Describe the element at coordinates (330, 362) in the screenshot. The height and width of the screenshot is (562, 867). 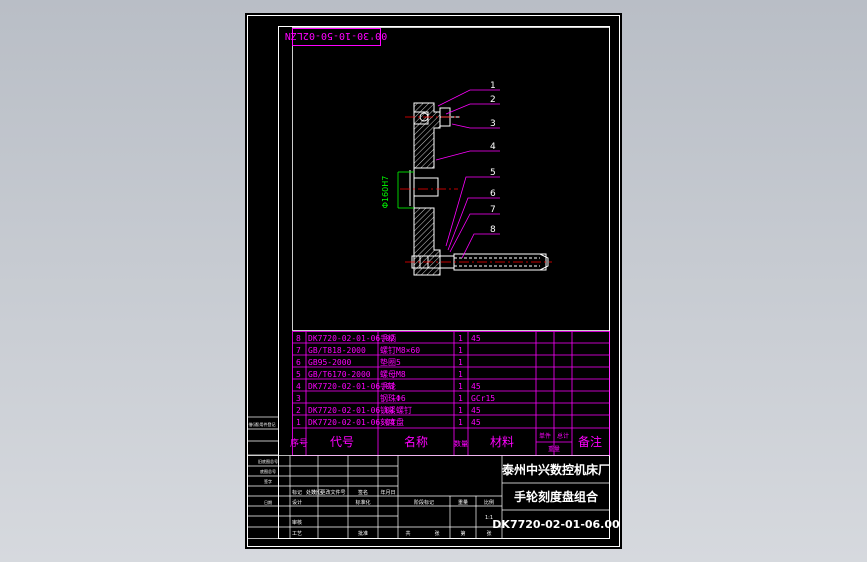
I see `bom-cell-code: GB95-2000` at that location.